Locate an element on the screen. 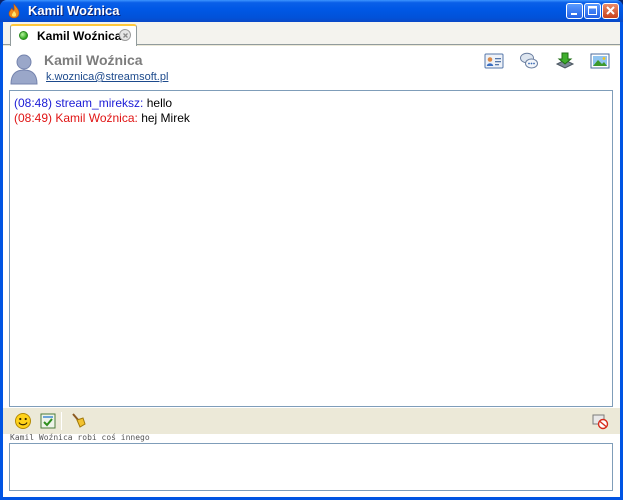 The height and width of the screenshot is (500, 623). checklist-icon is located at coordinates (48, 421).